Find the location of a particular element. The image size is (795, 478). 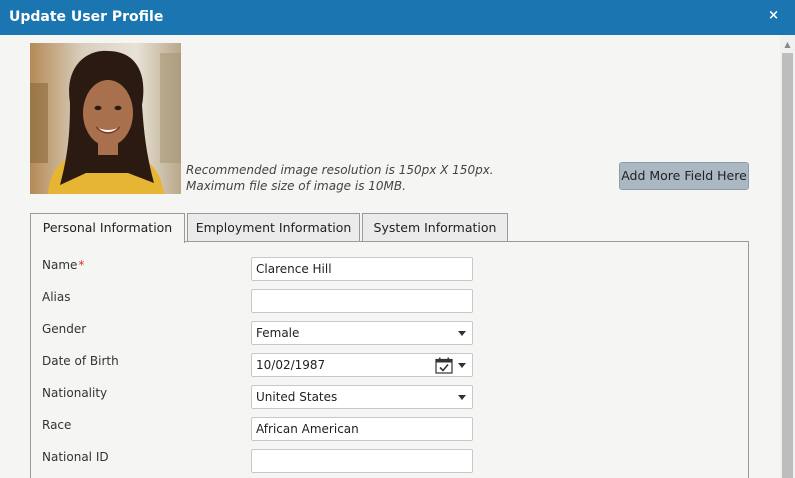

dialog-titlebar: Update User Profile × is located at coordinates (397, 17).